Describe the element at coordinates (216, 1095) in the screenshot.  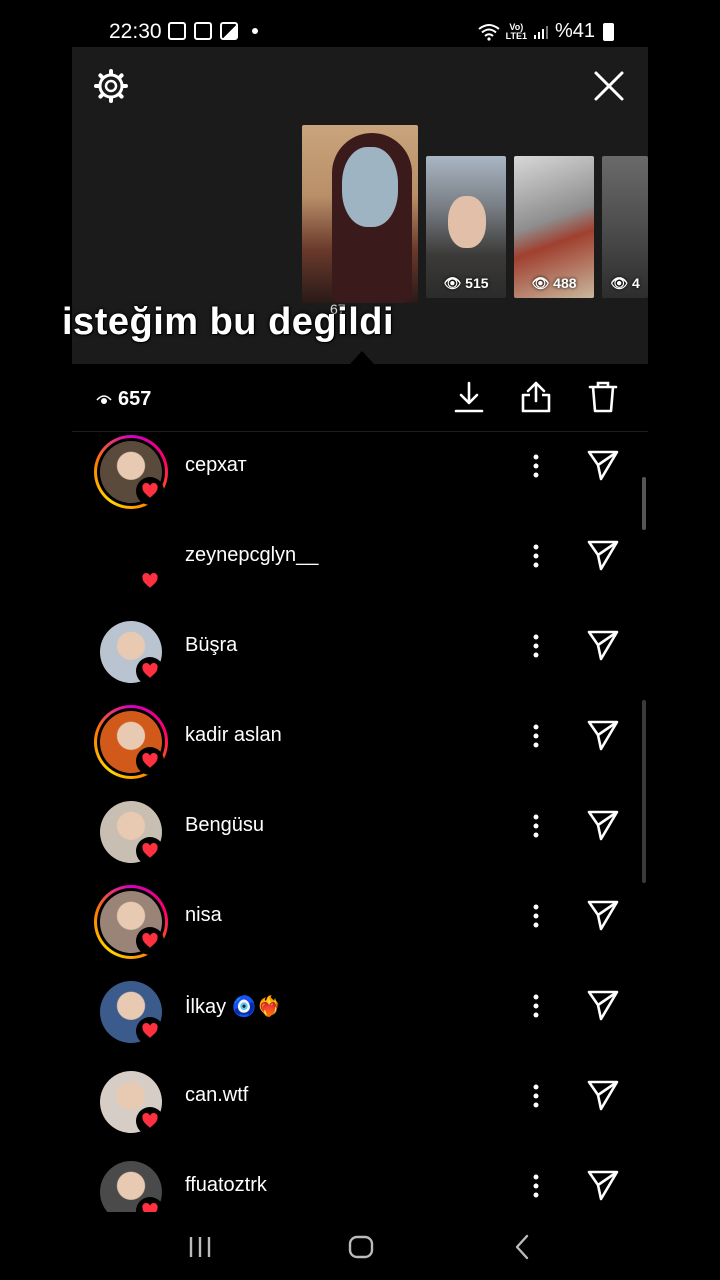
I see `username: can.wtf` at that location.